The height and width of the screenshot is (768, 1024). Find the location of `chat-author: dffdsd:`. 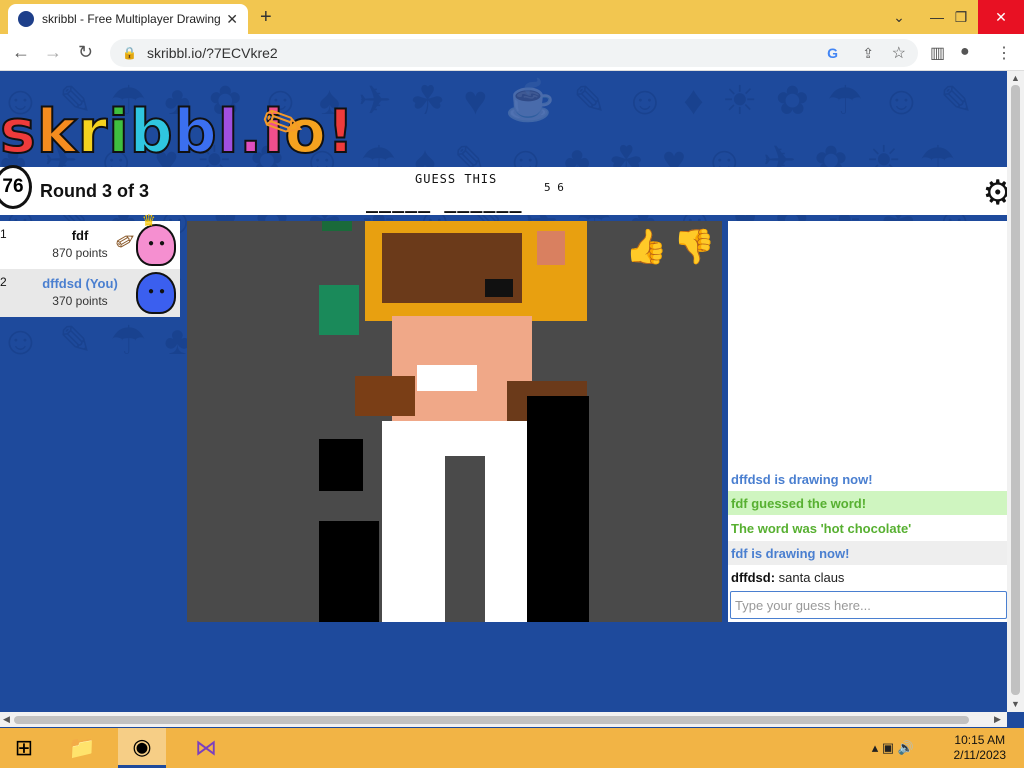

chat-author: dffdsd: is located at coordinates (753, 577).